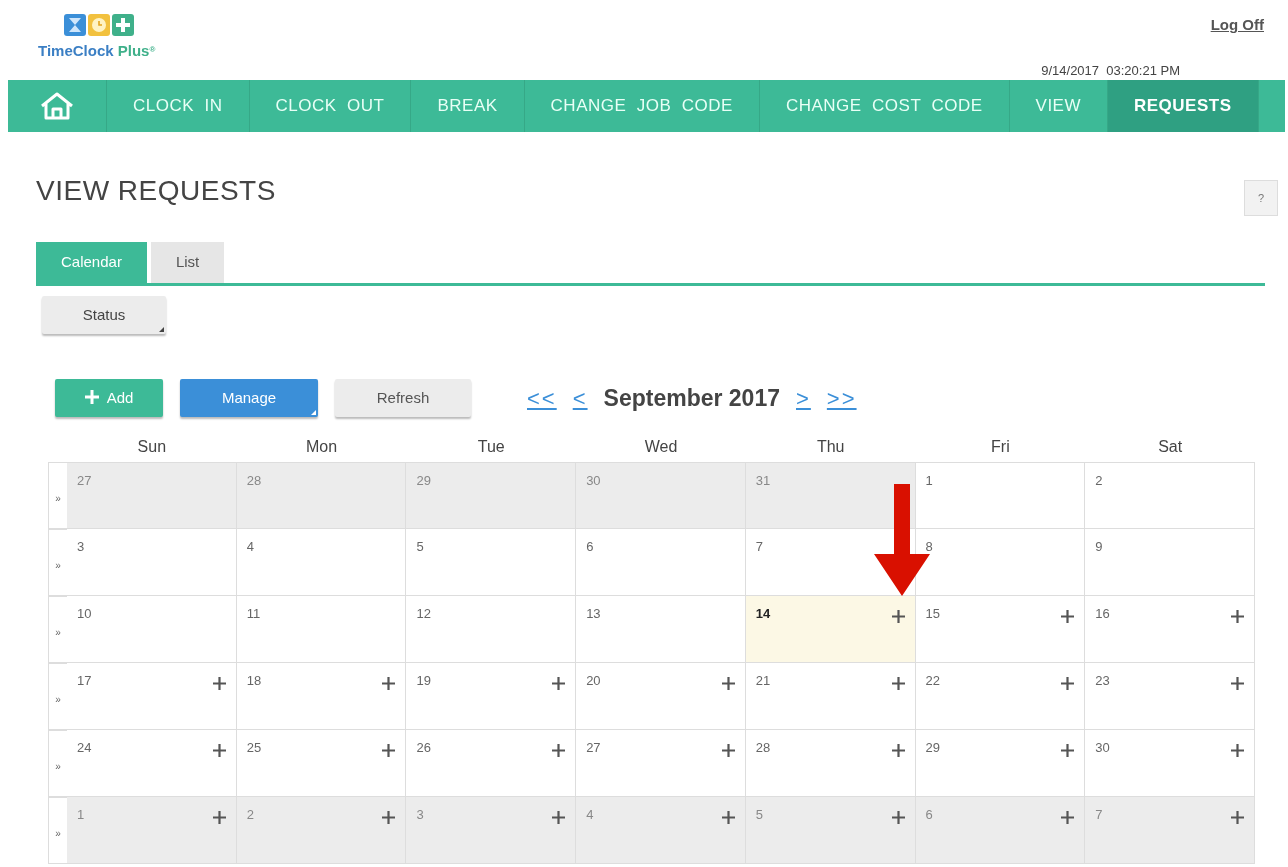  What do you see at coordinates (763, 480) in the screenshot?
I see `day-number: 31` at bounding box center [763, 480].